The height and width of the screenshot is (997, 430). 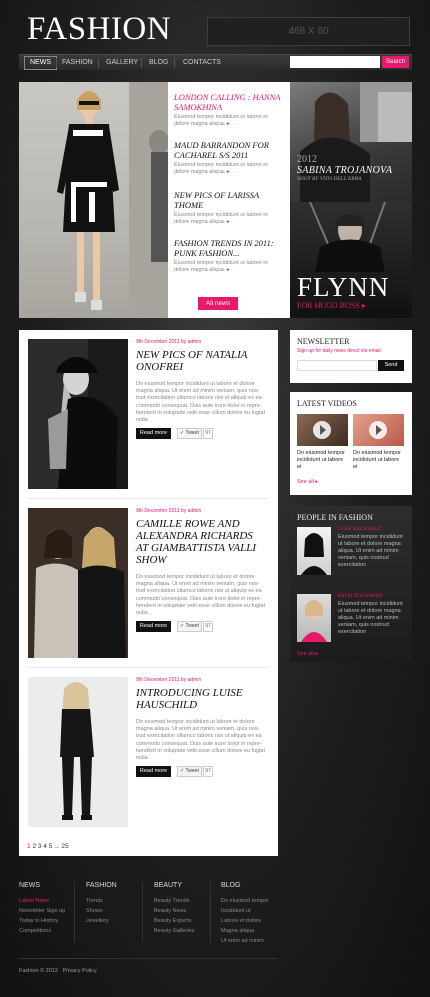 What do you see at coordinates (29, 846) in the screenshot?
I see `page-current: 1` at bounding box center [29, 846].